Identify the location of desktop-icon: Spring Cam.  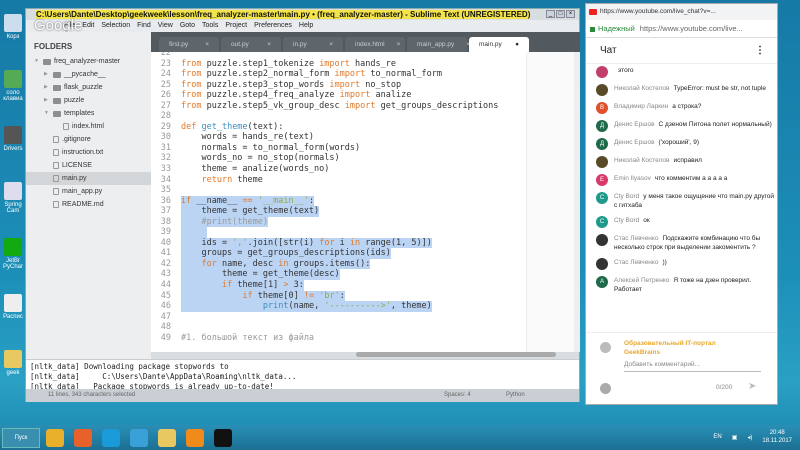
(13, 198).